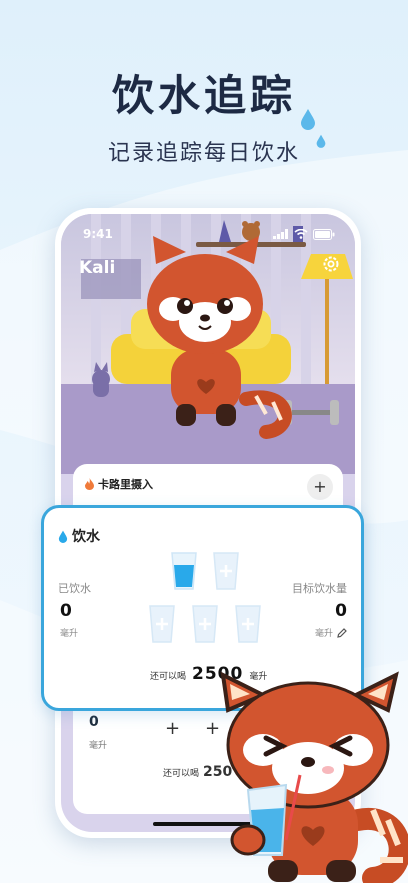 This screenshot has width=408, height=883. What do you see at coordinates (203, 95) in the screenshot?
I see `hero-title: 饮水追踪` at bounding box center [203, 95].